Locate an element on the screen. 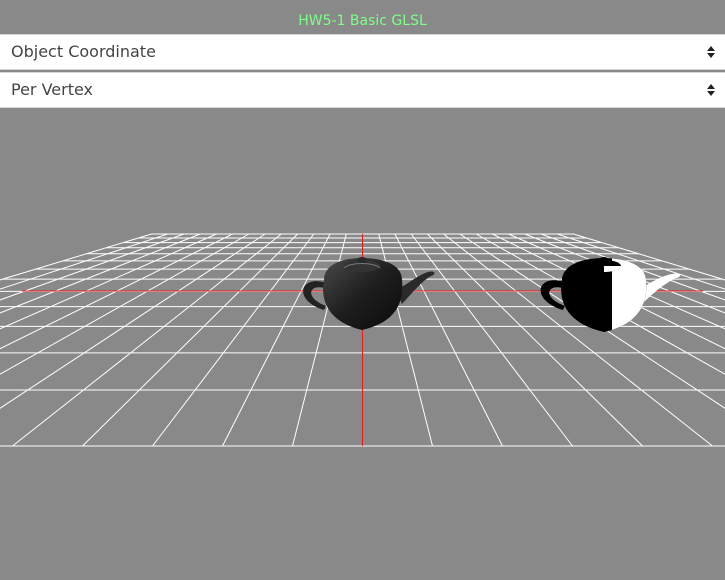  teapot-shaded-left is located at coordinates (369, 293).